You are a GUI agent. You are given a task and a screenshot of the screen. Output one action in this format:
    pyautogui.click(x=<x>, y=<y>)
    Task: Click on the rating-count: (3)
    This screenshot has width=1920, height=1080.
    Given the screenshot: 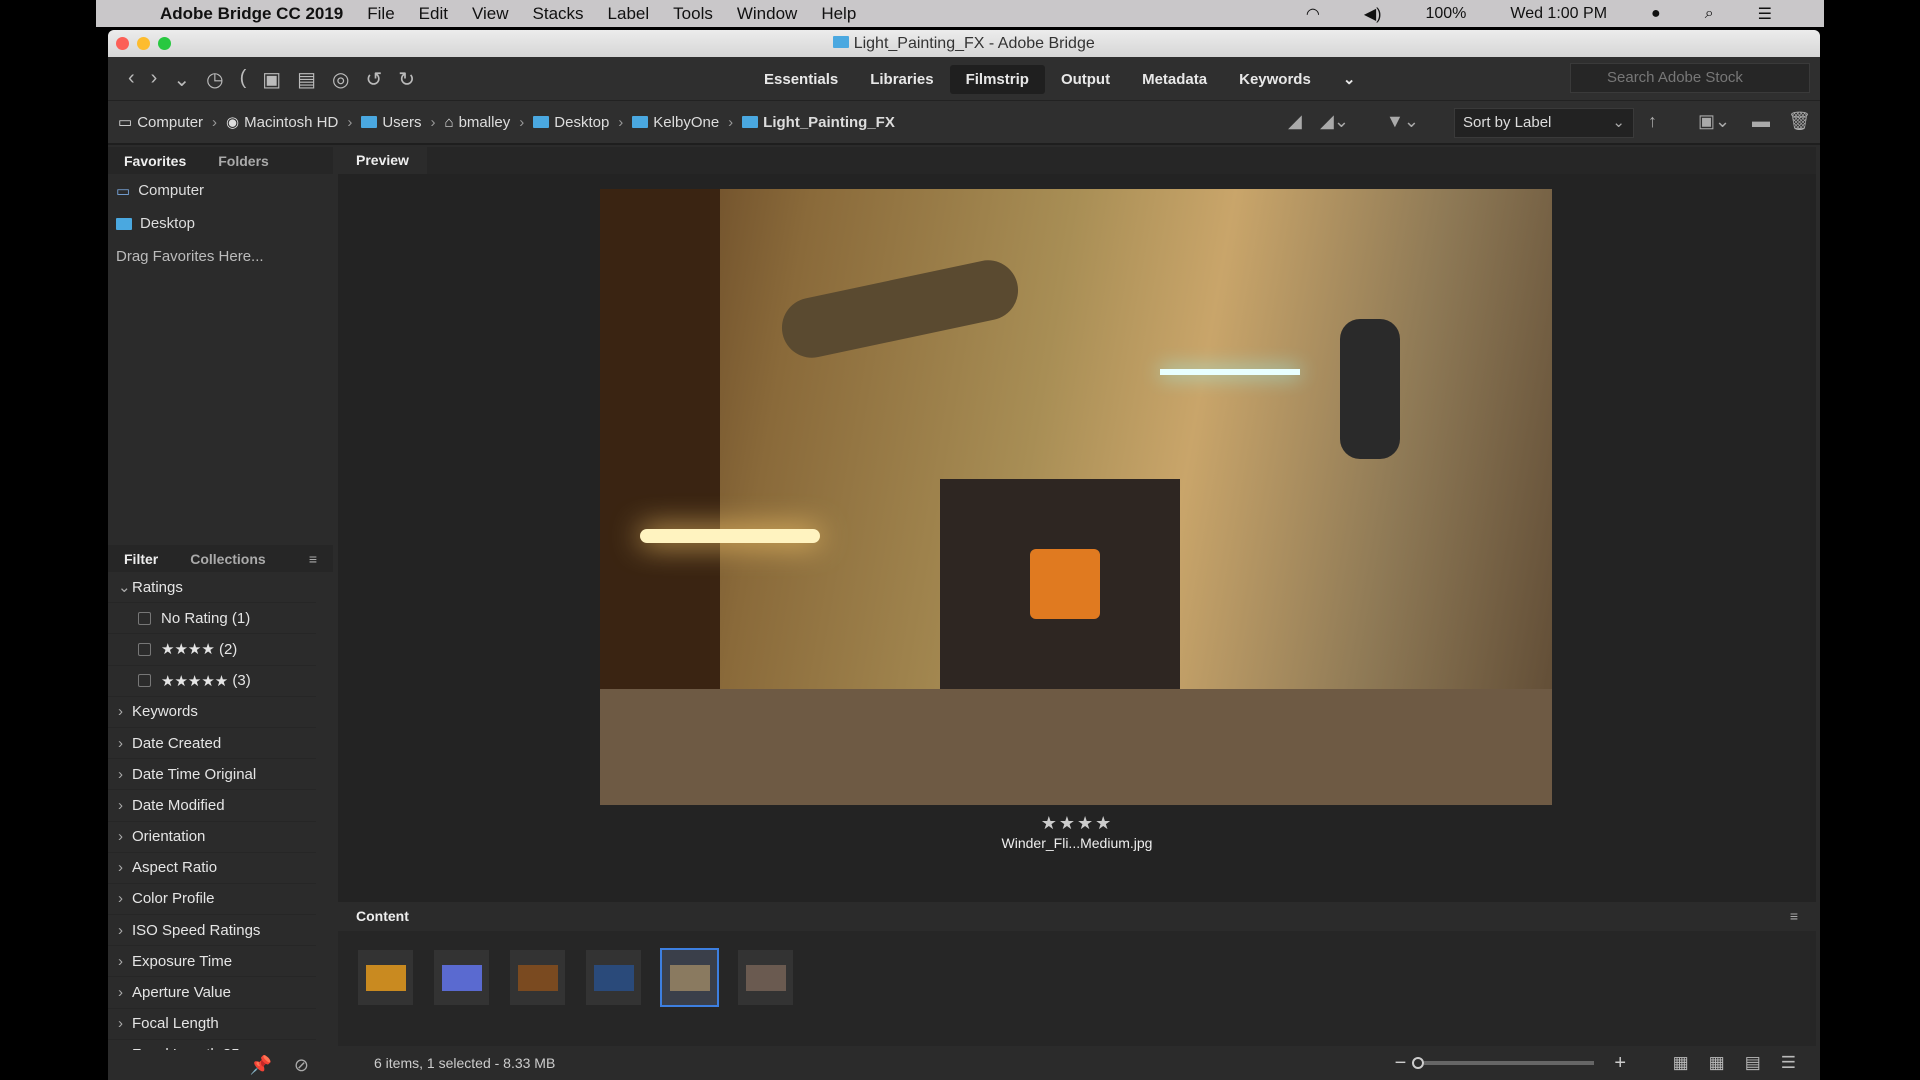 What is the action you would take?
    pyautogui.click(x=241, y=681)
    